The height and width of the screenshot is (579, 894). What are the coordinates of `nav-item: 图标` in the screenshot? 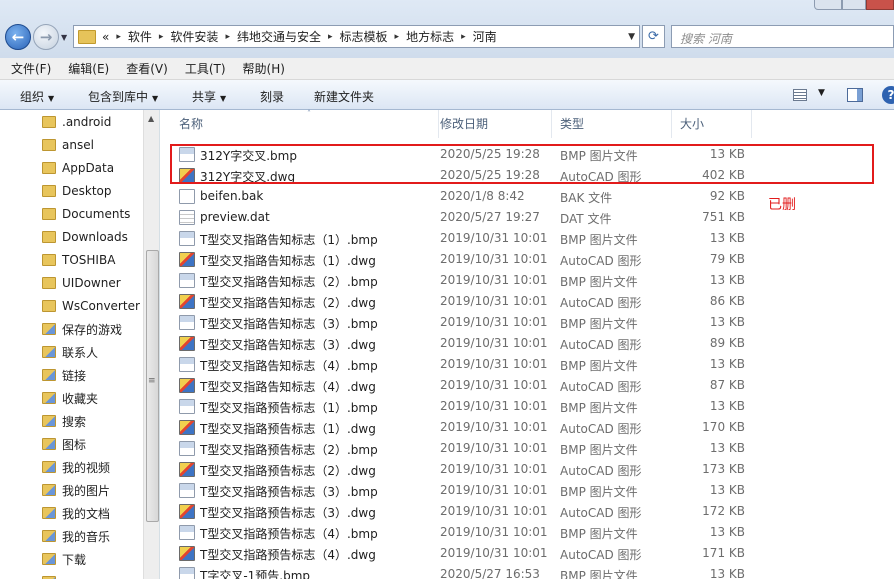 It's located at (64, 444).